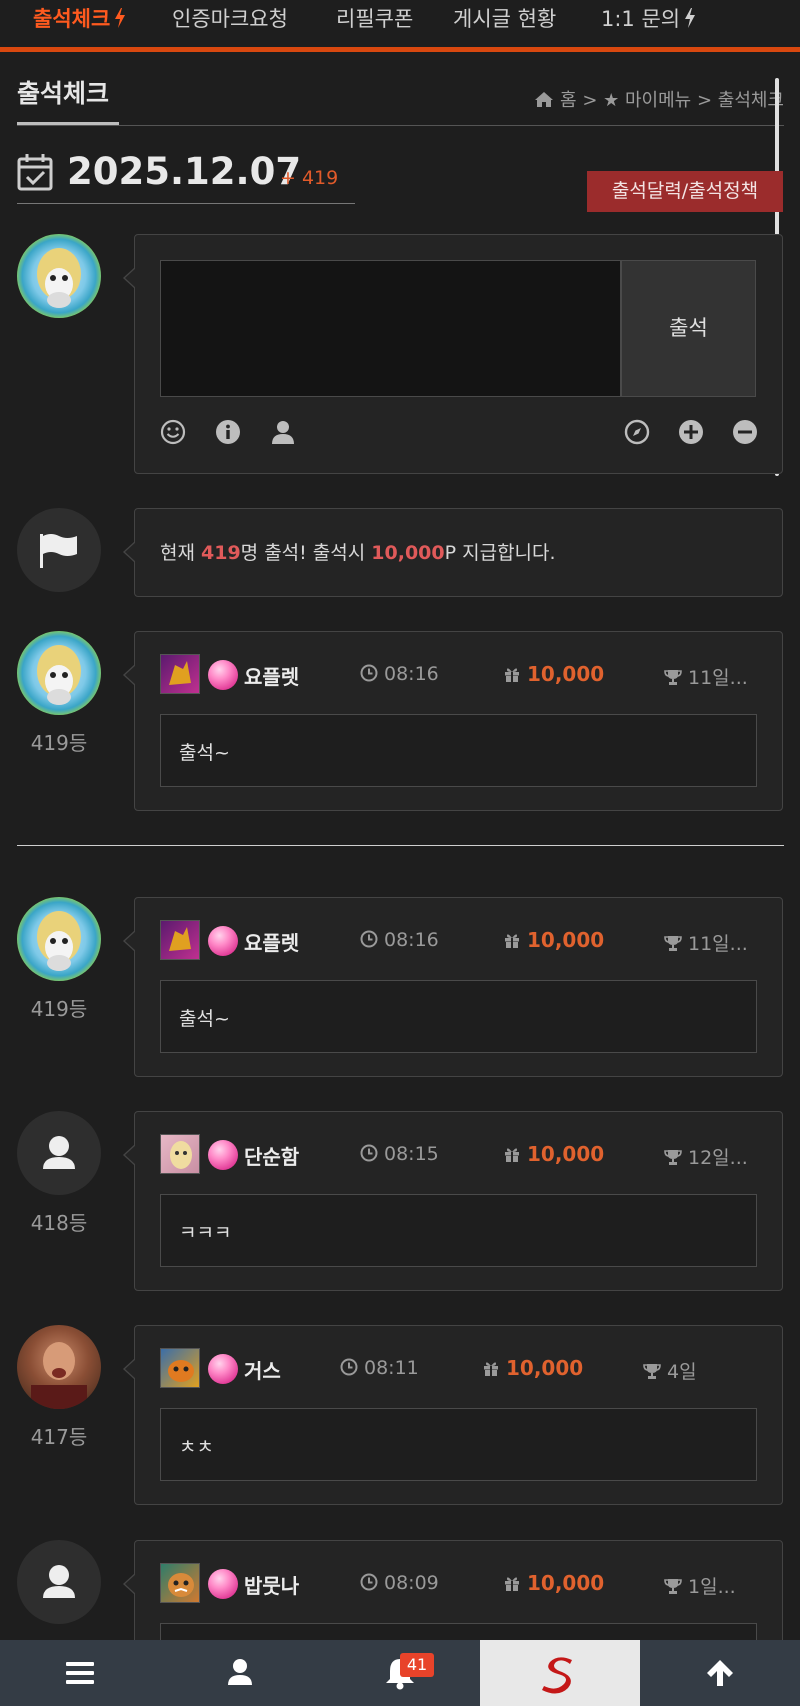  I want to click on arrow-up-icon, so click(720, 1673).